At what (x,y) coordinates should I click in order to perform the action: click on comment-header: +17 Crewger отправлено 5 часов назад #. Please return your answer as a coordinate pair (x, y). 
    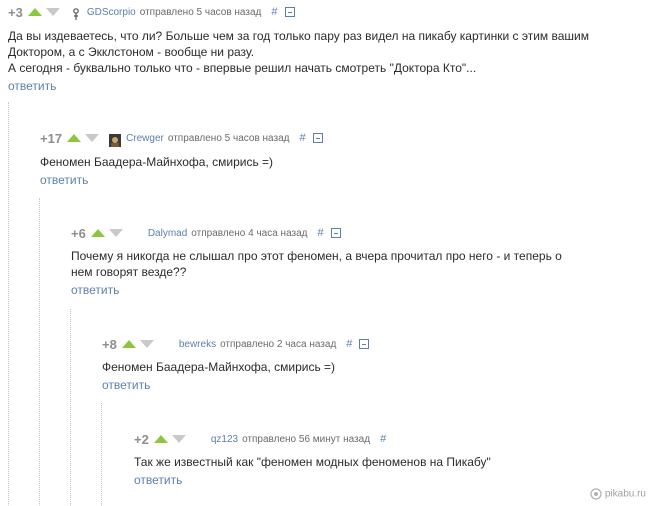
    Looking at the image, I should click on (340, 138).